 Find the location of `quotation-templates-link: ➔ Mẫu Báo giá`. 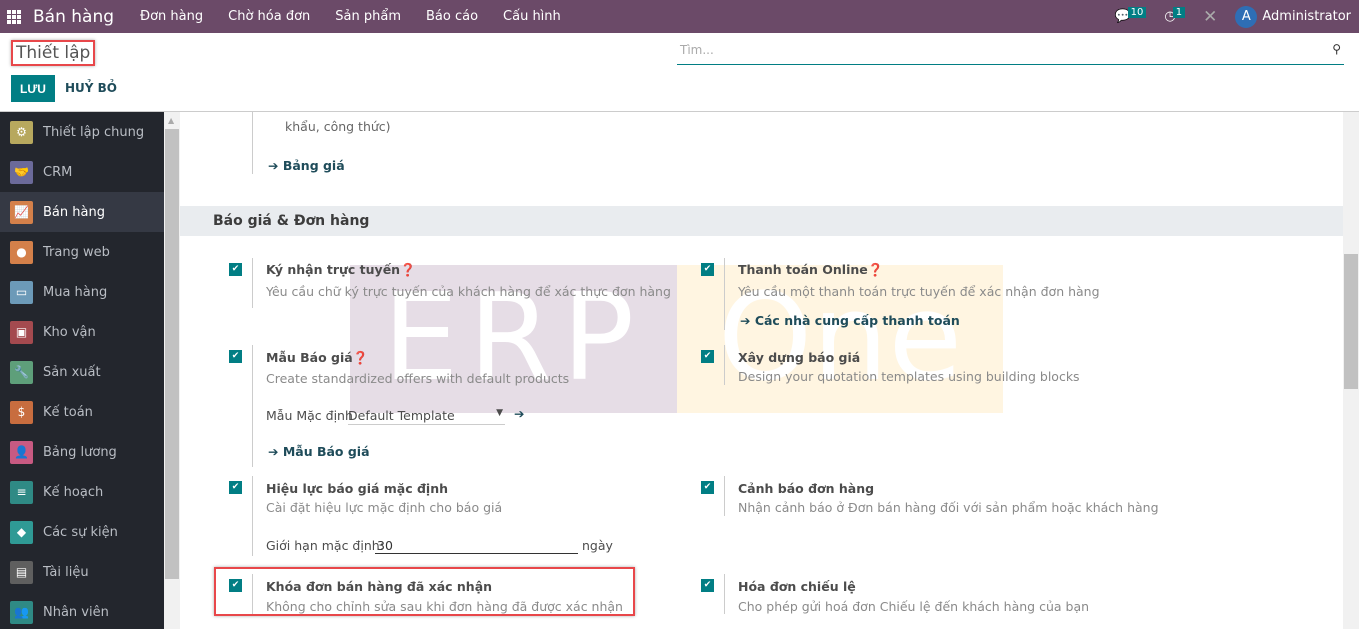

quotation-templates-link: ➔ Mẫu Báo giá is located at coordinates (319, 451).